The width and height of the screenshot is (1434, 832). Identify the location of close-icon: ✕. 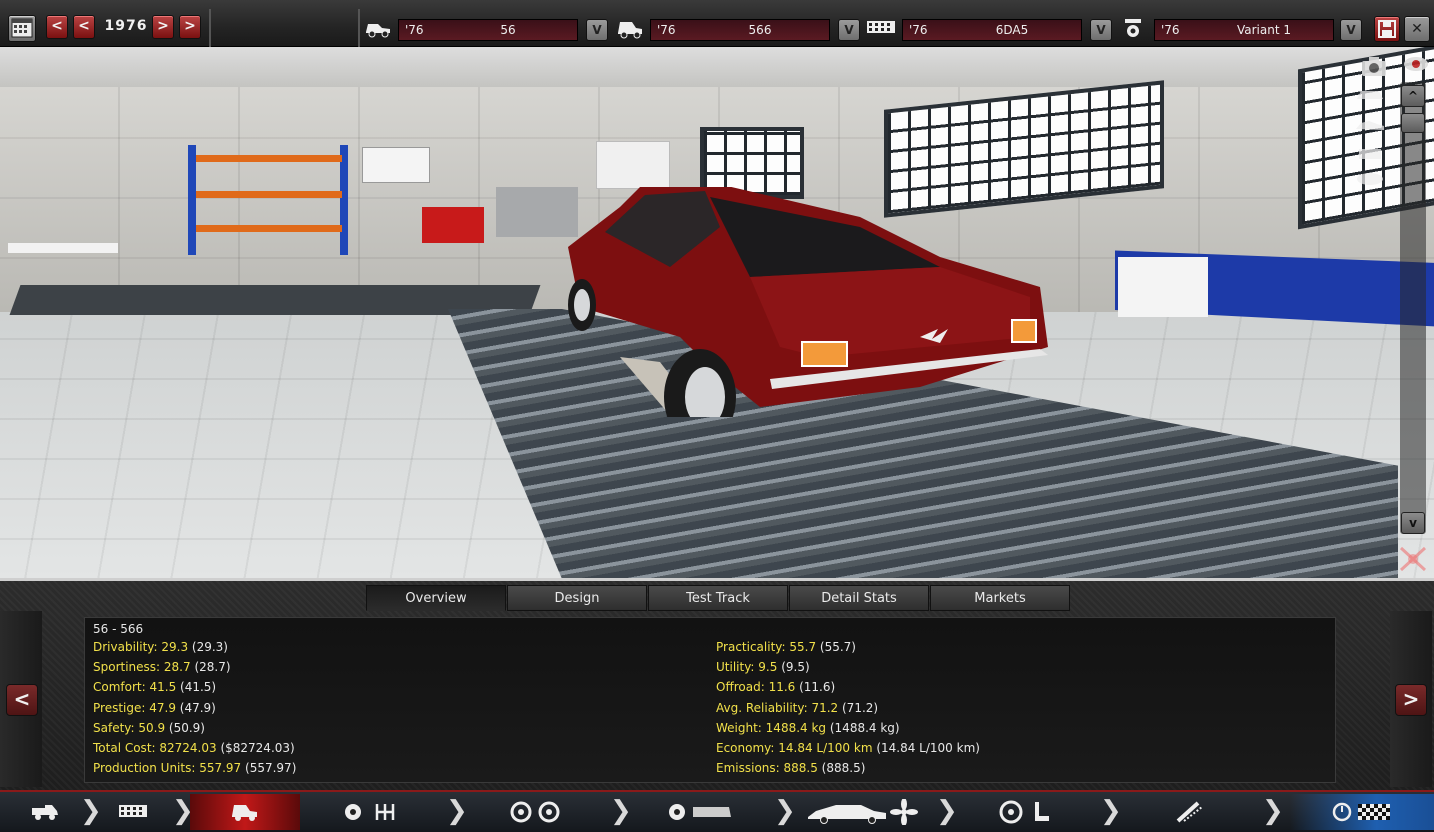
(1417, 29).